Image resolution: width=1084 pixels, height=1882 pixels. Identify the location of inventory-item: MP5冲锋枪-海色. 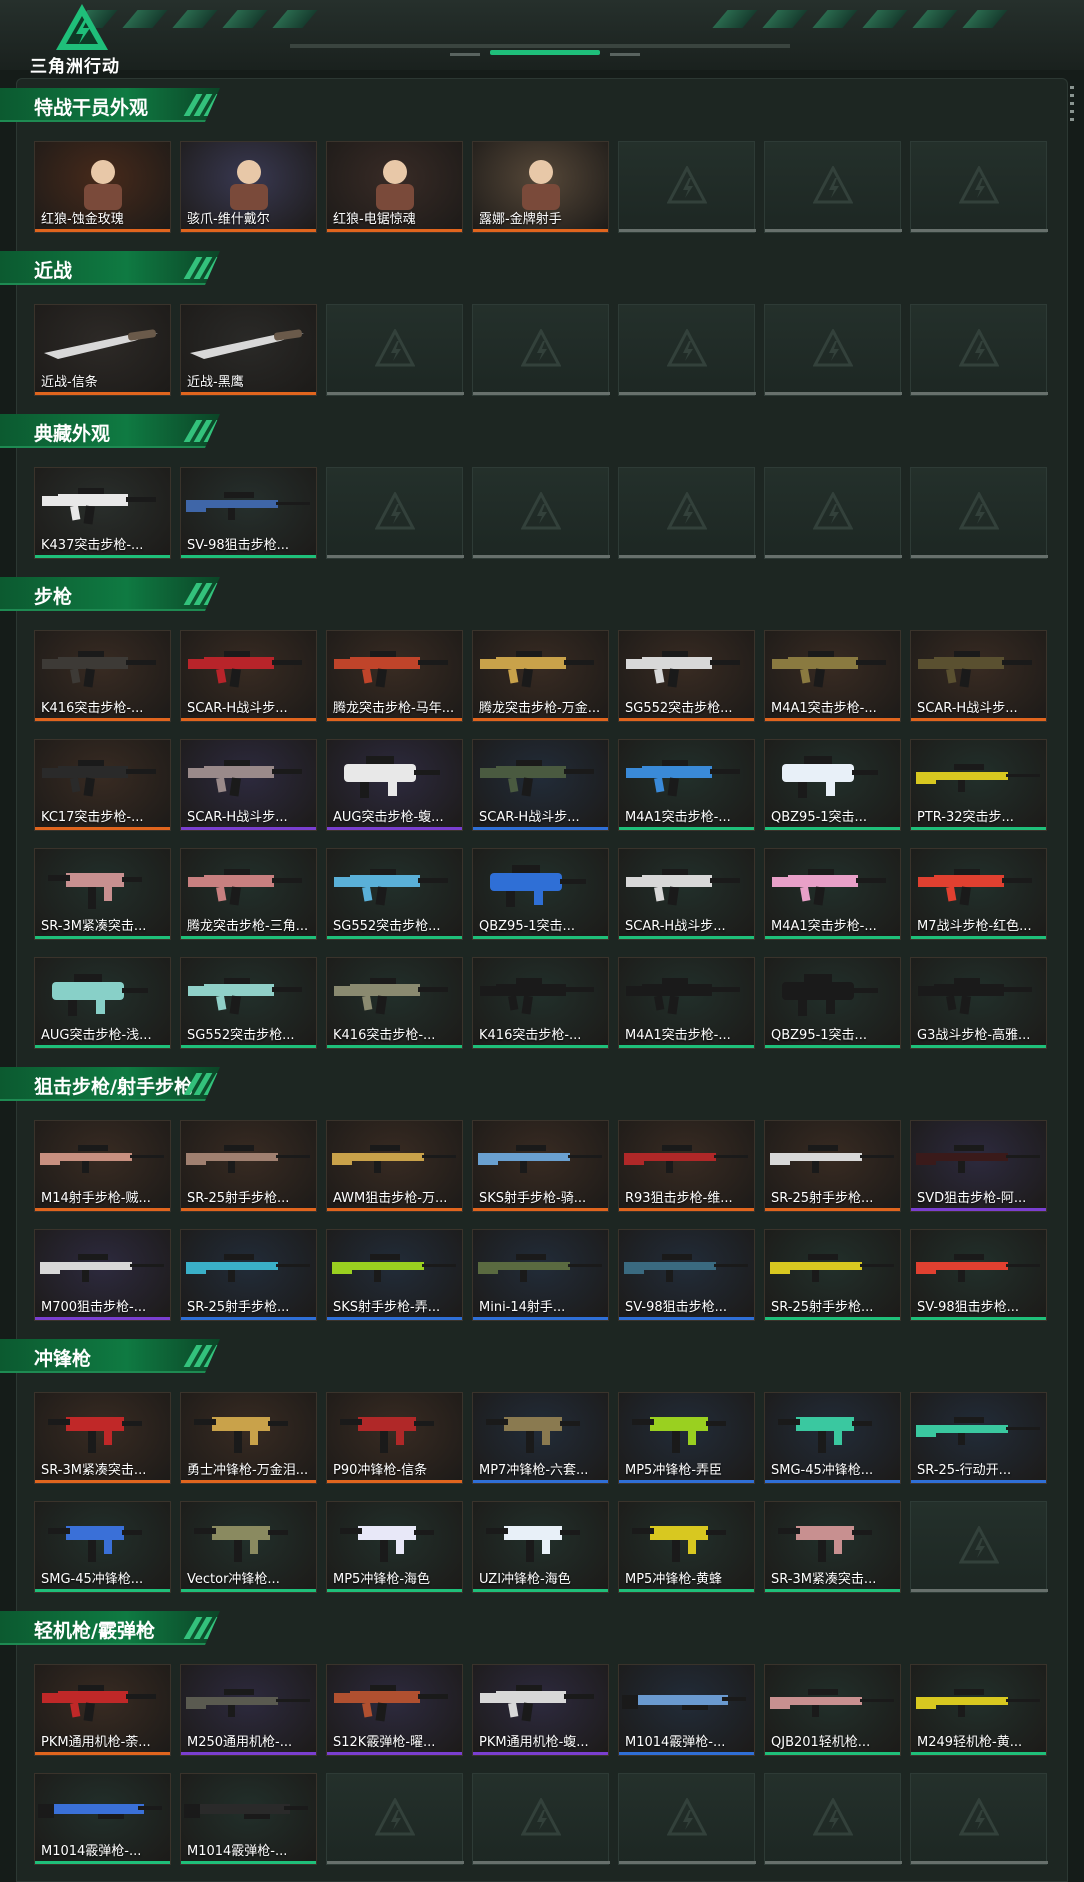
(394, 1547).